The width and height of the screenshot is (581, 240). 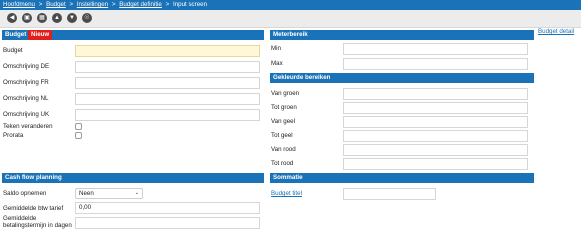 I want to click on delete-button: ▦, so click(x=42, y=18).